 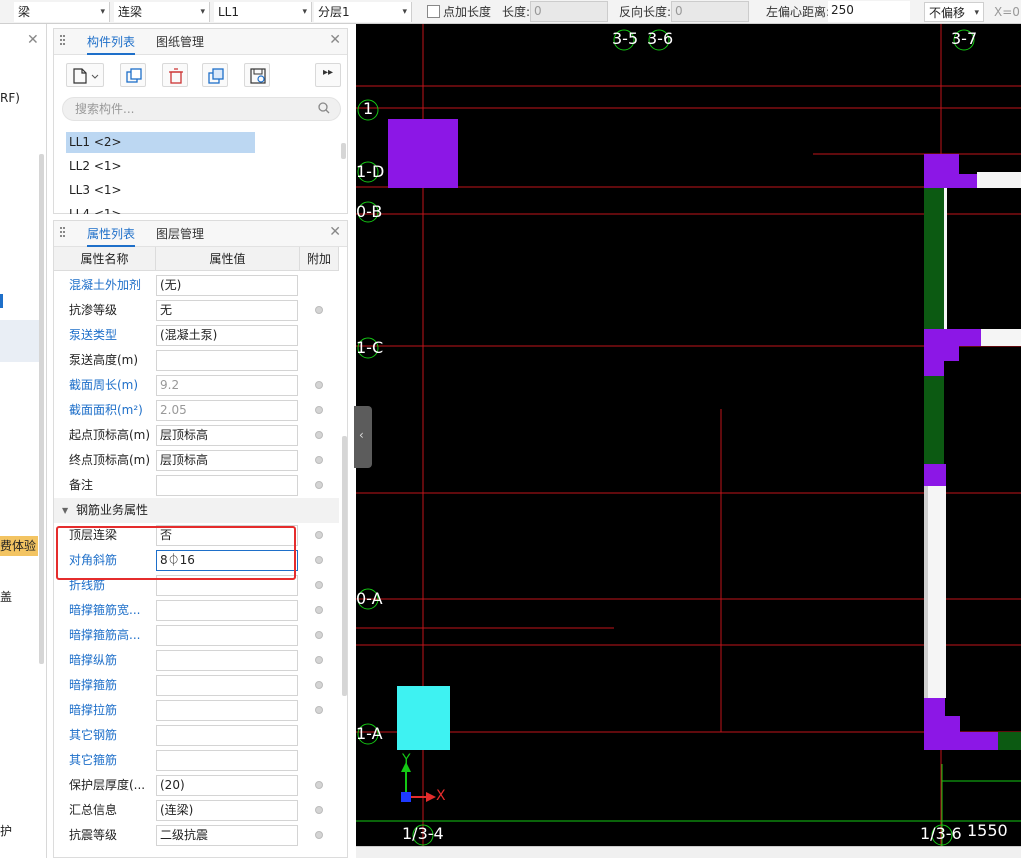 What do you see at coordinates (20, 341) in the screenshot?
I see `nav-item-selected` at bounding box center [20, 341].